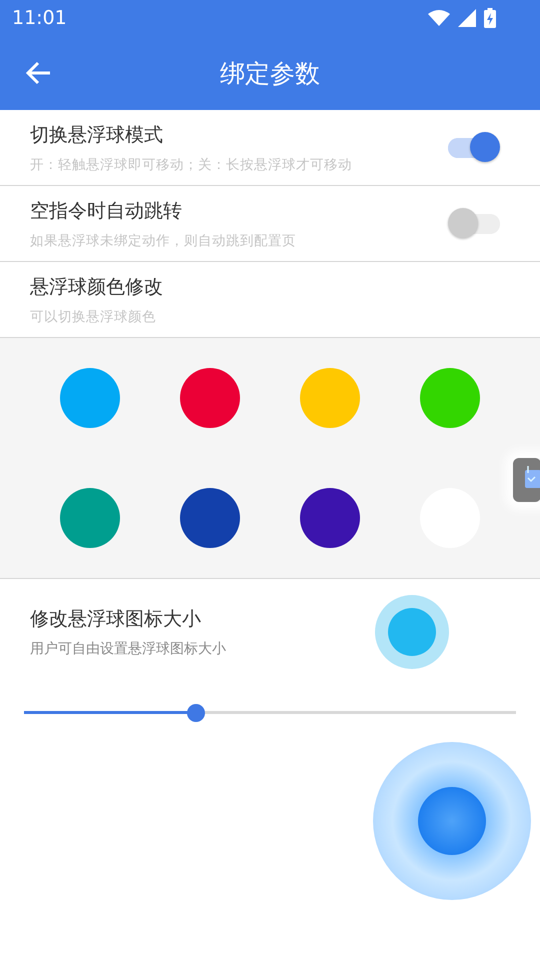  Describe the element at coordinates (97, 135) in the screenshot. I see `setting-title: 切换悬浮球模式` at that location.